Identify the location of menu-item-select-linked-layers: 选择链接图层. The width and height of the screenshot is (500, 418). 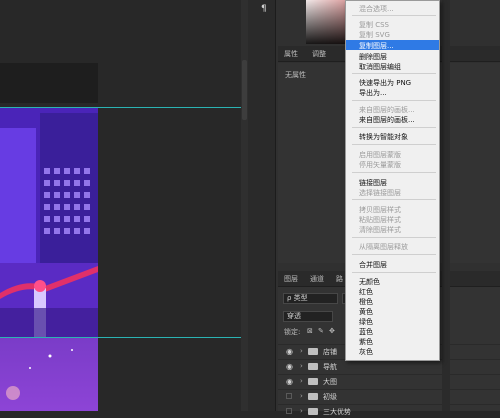
(380, 193).